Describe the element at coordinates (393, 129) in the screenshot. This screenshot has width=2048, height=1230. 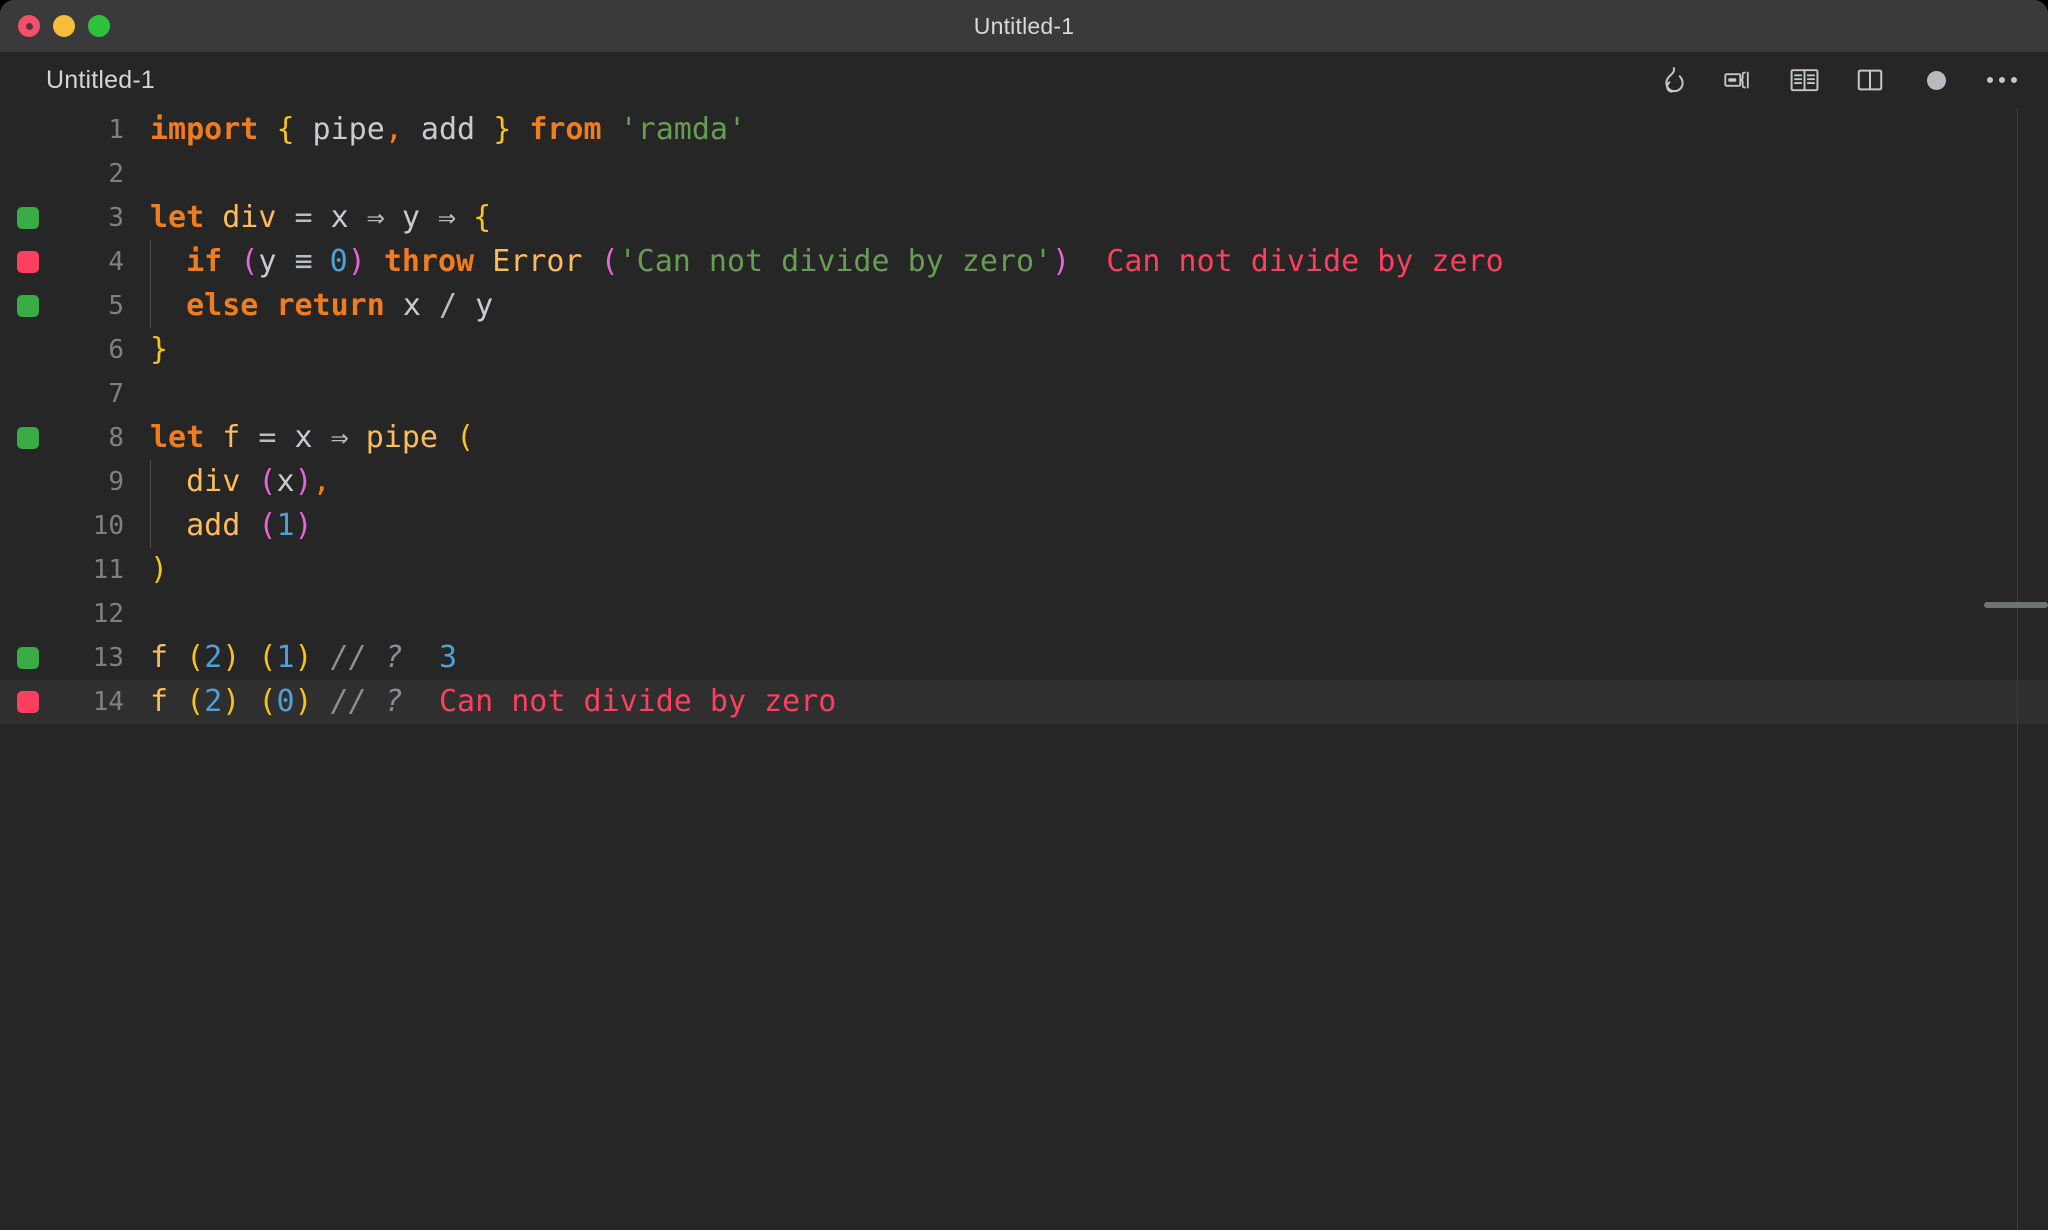
I see `code-token: ,` at that location.